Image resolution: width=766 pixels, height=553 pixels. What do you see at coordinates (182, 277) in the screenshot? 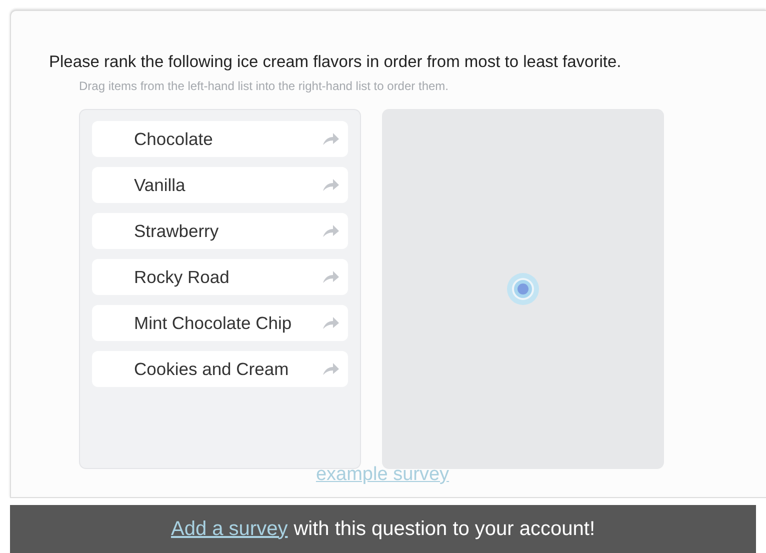
I see `item-label: Rocky Road` at bounding box center [182, 277].